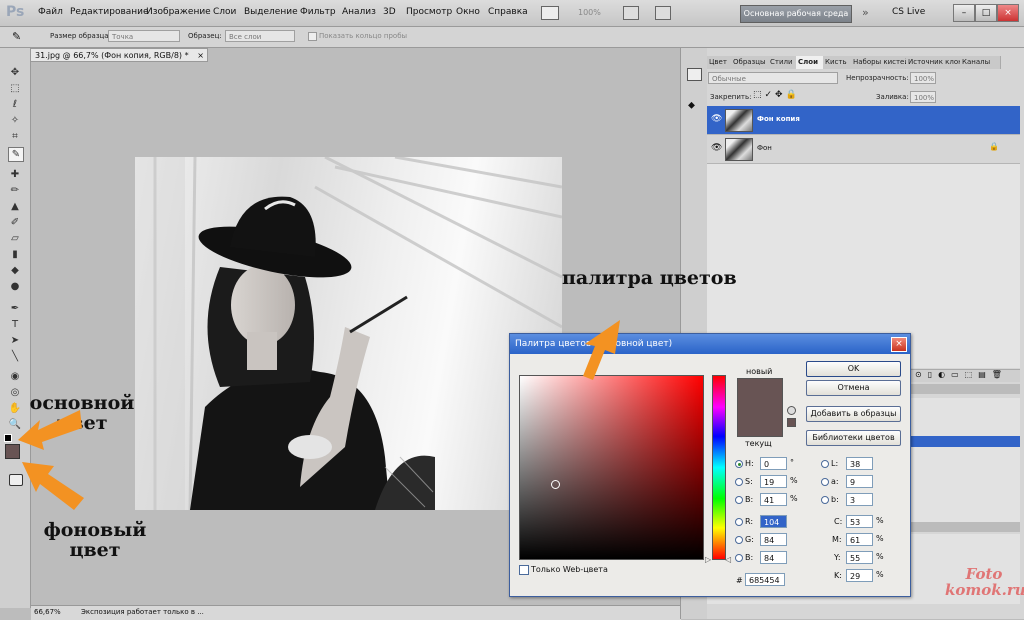 This screenshot has width=1024, height=620. What do you see at coordinates (986, 13) in the screenshot?
I see `maximize-button: □` at bounding box center [986, 13].